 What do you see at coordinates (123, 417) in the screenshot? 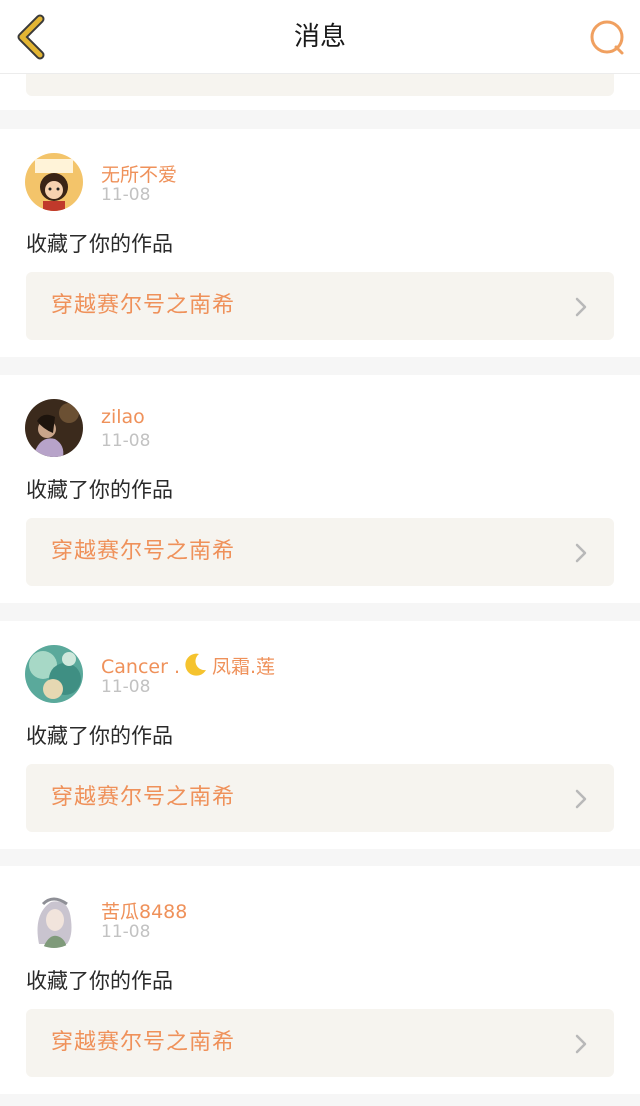
I see `user-name: zilao` at bounding box center [123, 417].